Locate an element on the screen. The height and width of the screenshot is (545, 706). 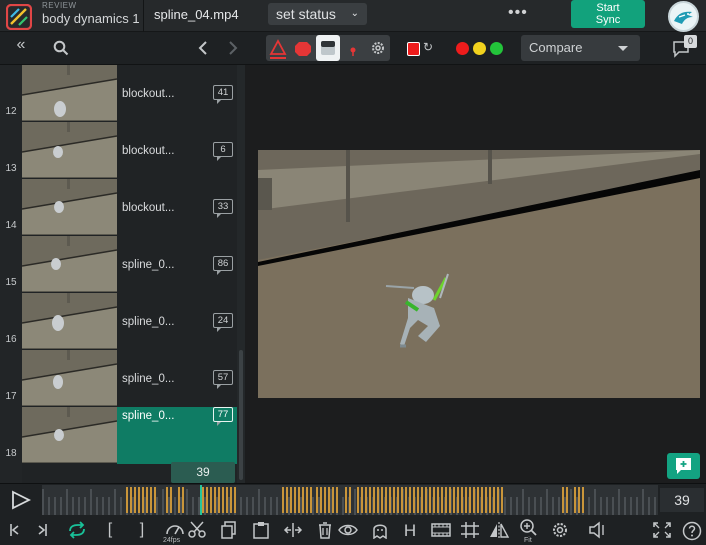
playlist-item: 17 spline_0... 57 is located at coordinates (119, 378).